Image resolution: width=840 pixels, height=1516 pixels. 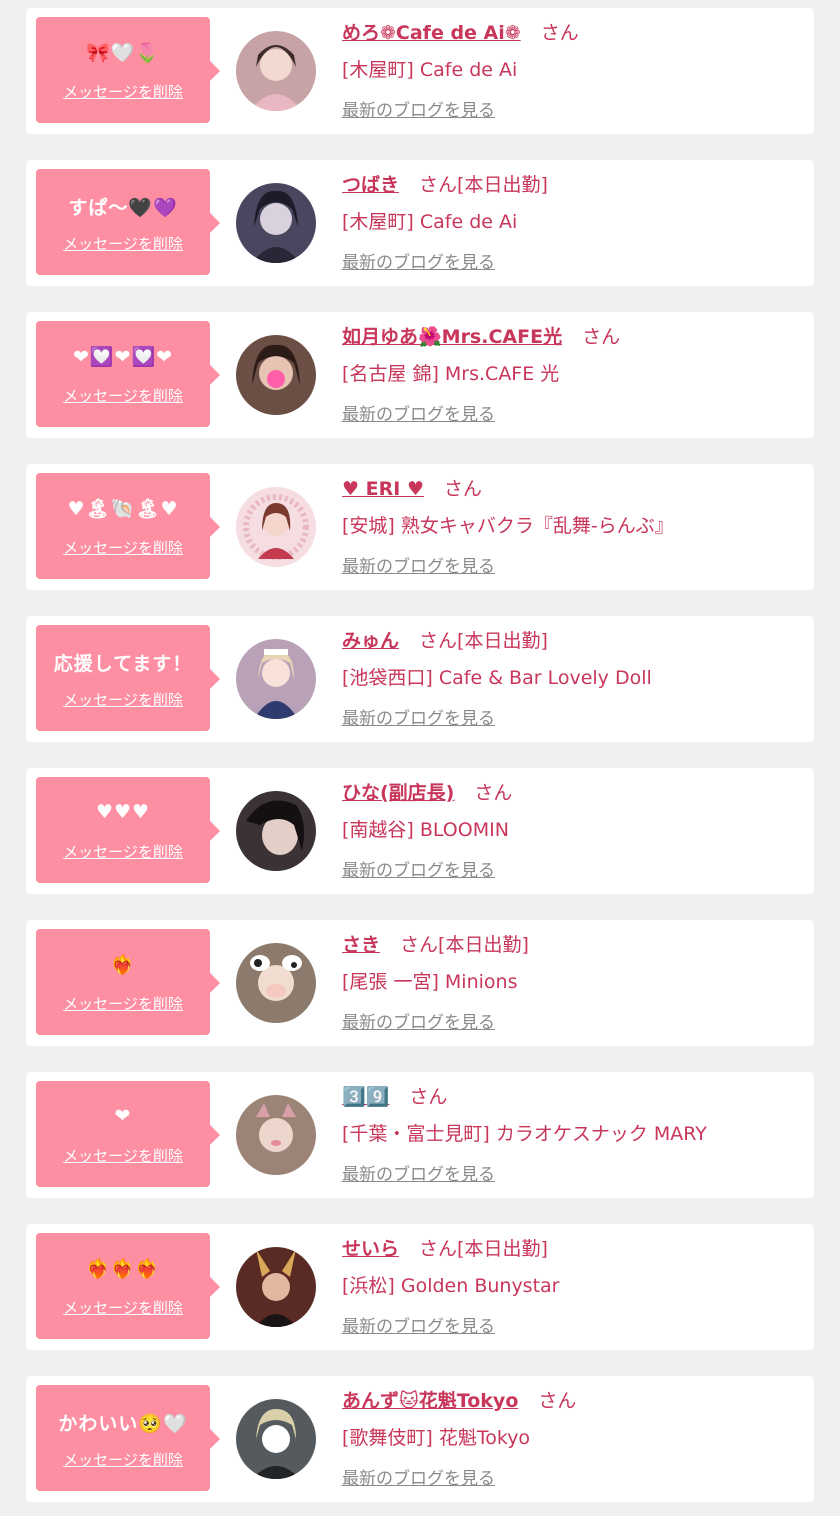 What do you see at coordinates (573, 982) in the screenshot?
I see `item-info: さき さん[本日出勤] [尾張 一宮] Minions 最新のブログを見る` at bounding box center [573, 982].